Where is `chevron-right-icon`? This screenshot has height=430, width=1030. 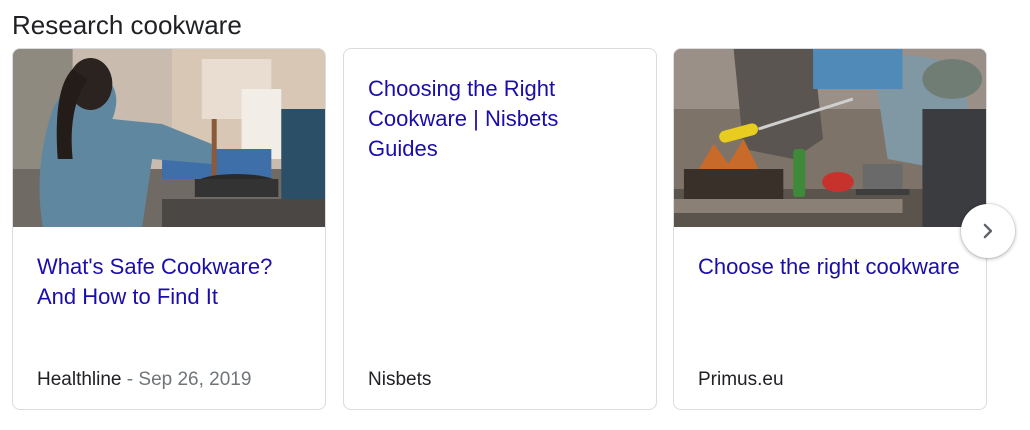 chevron-right-icon is located at coordinates (988, 231).